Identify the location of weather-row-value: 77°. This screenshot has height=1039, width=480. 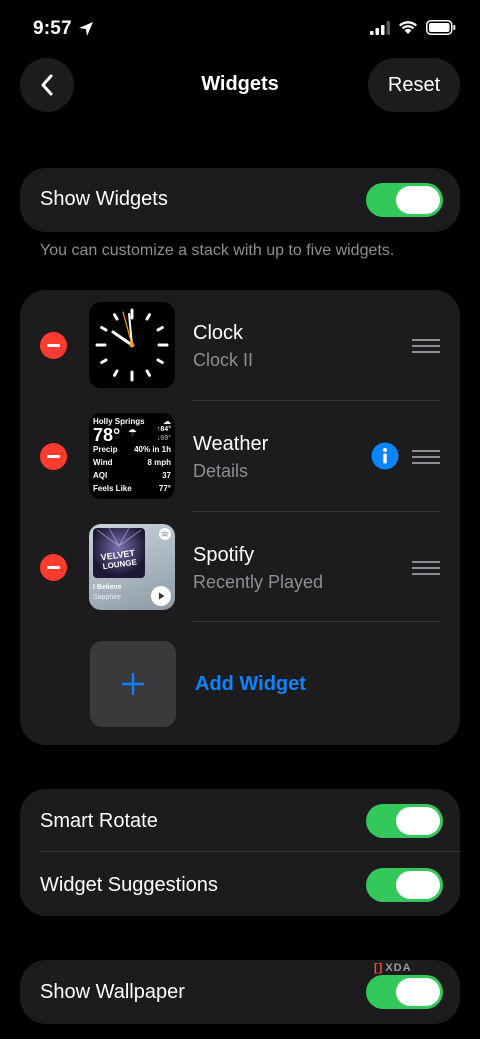
(164, 488).